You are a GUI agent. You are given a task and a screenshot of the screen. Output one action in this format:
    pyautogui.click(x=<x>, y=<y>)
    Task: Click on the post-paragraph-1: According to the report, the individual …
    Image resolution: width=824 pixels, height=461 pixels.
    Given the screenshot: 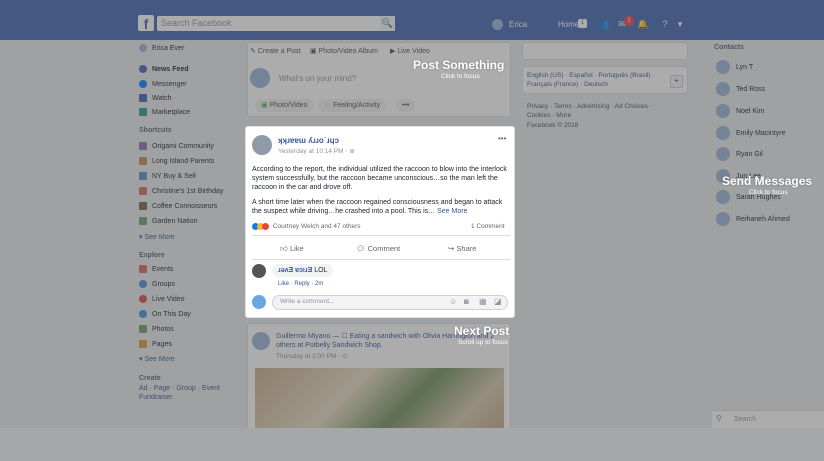 What is the action you would take?
    pyautogui.click(x=379, y=178)
    